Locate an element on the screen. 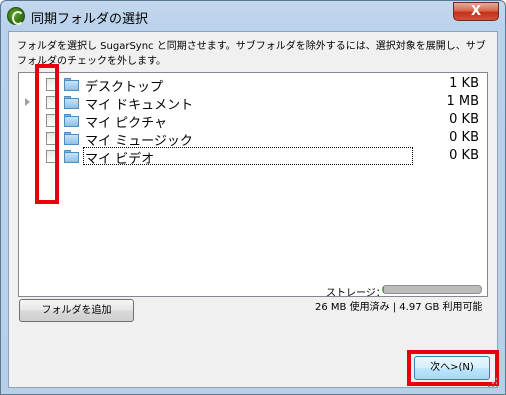 Image resolution: width=506 pixels, height=395 pixels. storage-usage-text: 26 MB 使用済み | 4.97 GB 利用可能 is located at coordinates (399, 307).